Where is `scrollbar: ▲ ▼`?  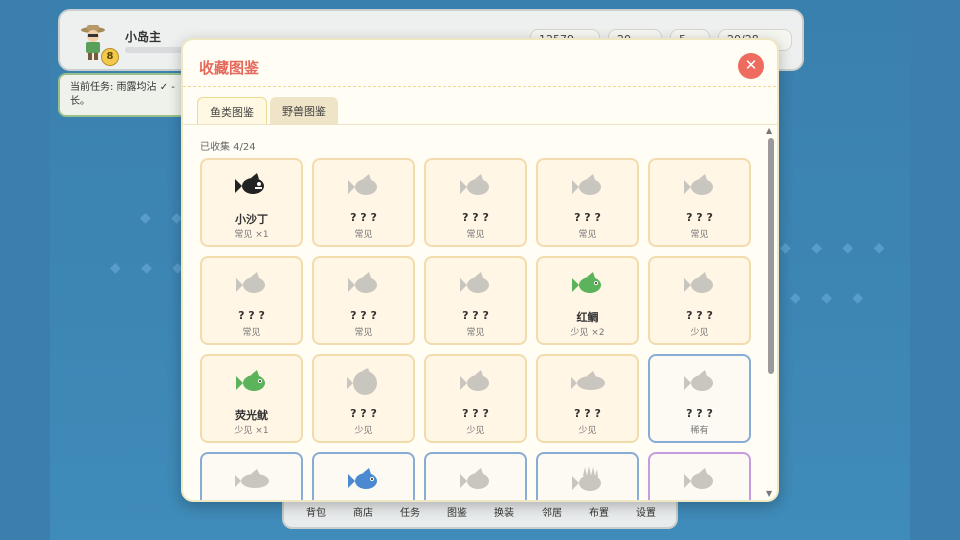 scrollbar: ▲ ▼ is located at coordinates (771, 312).